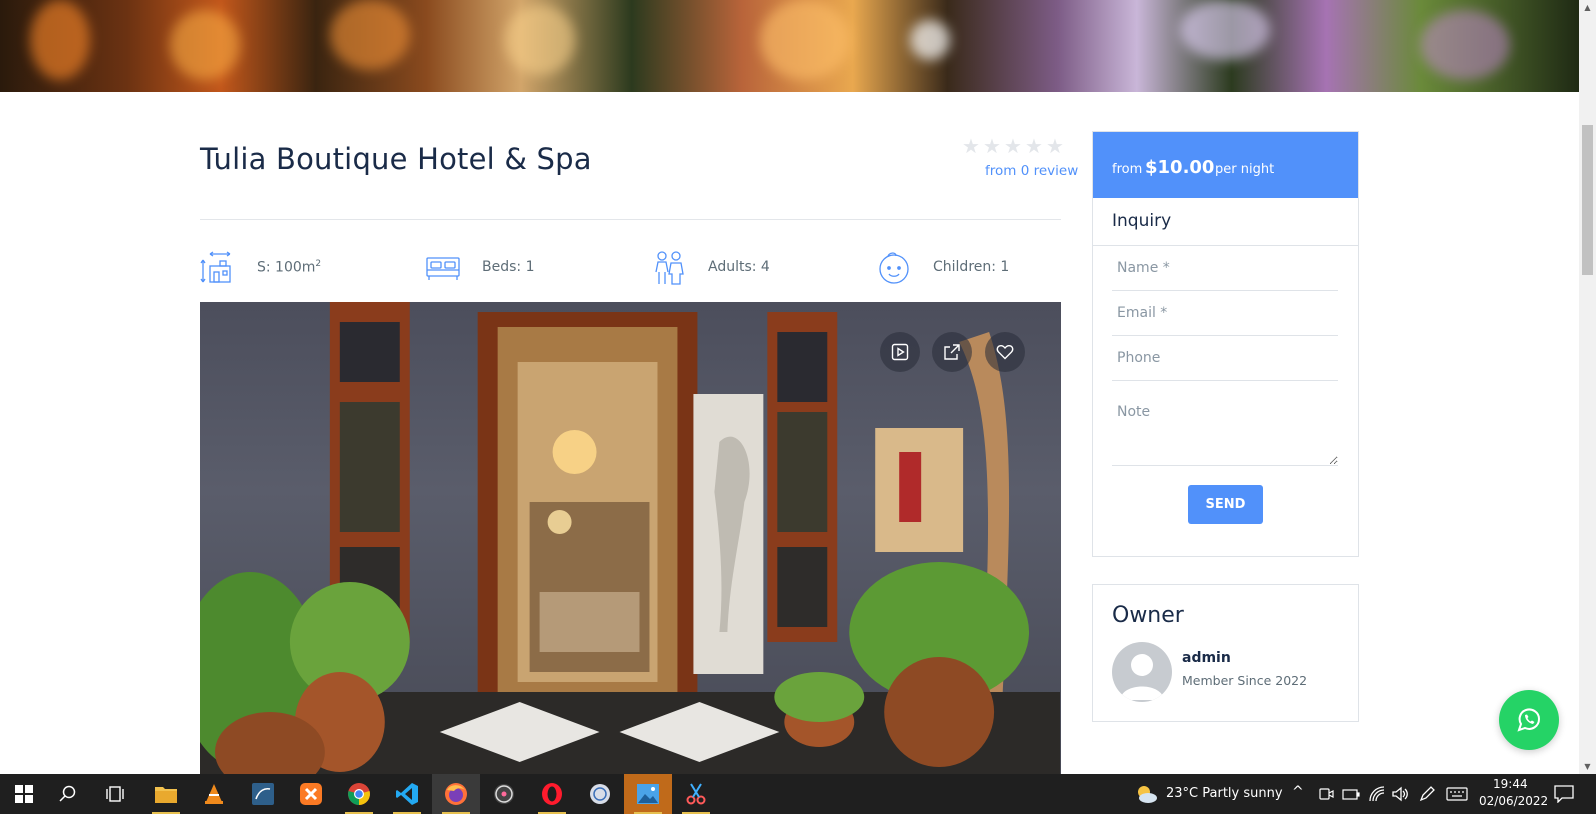 This screenshot has height=814, width=1596. What do you see at coordinates (1587, 766) in the screenshot?
I see `scroll-down-arrow-icon: ▼` at bounding box center [1587, 766].